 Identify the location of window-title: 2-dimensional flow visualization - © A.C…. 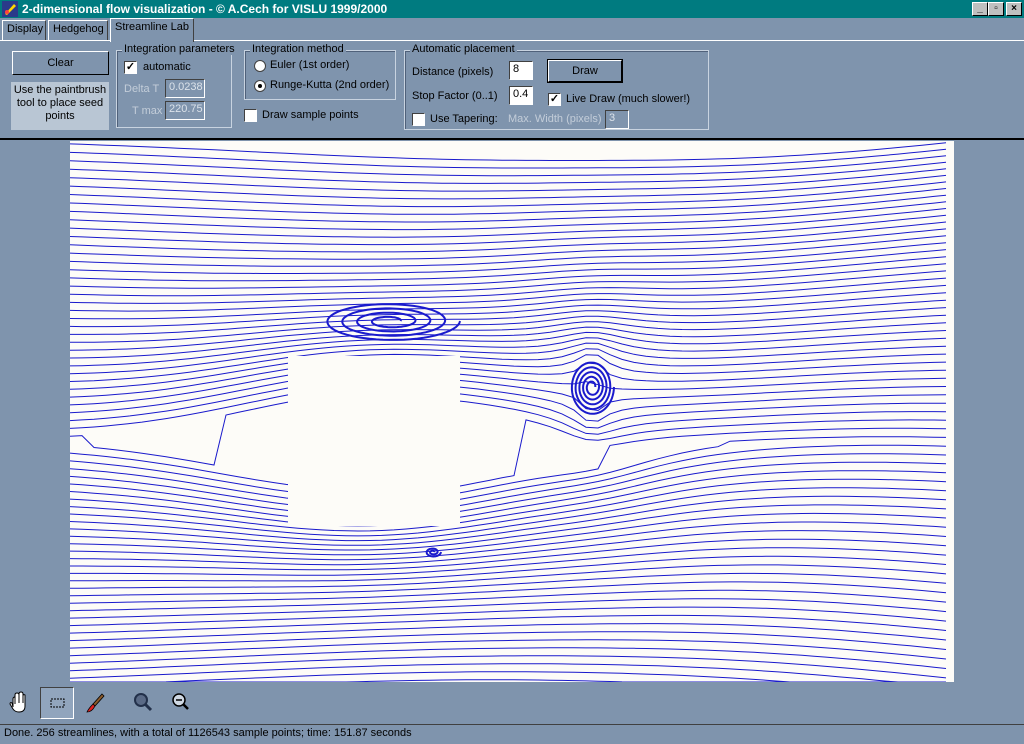
(205, 9).